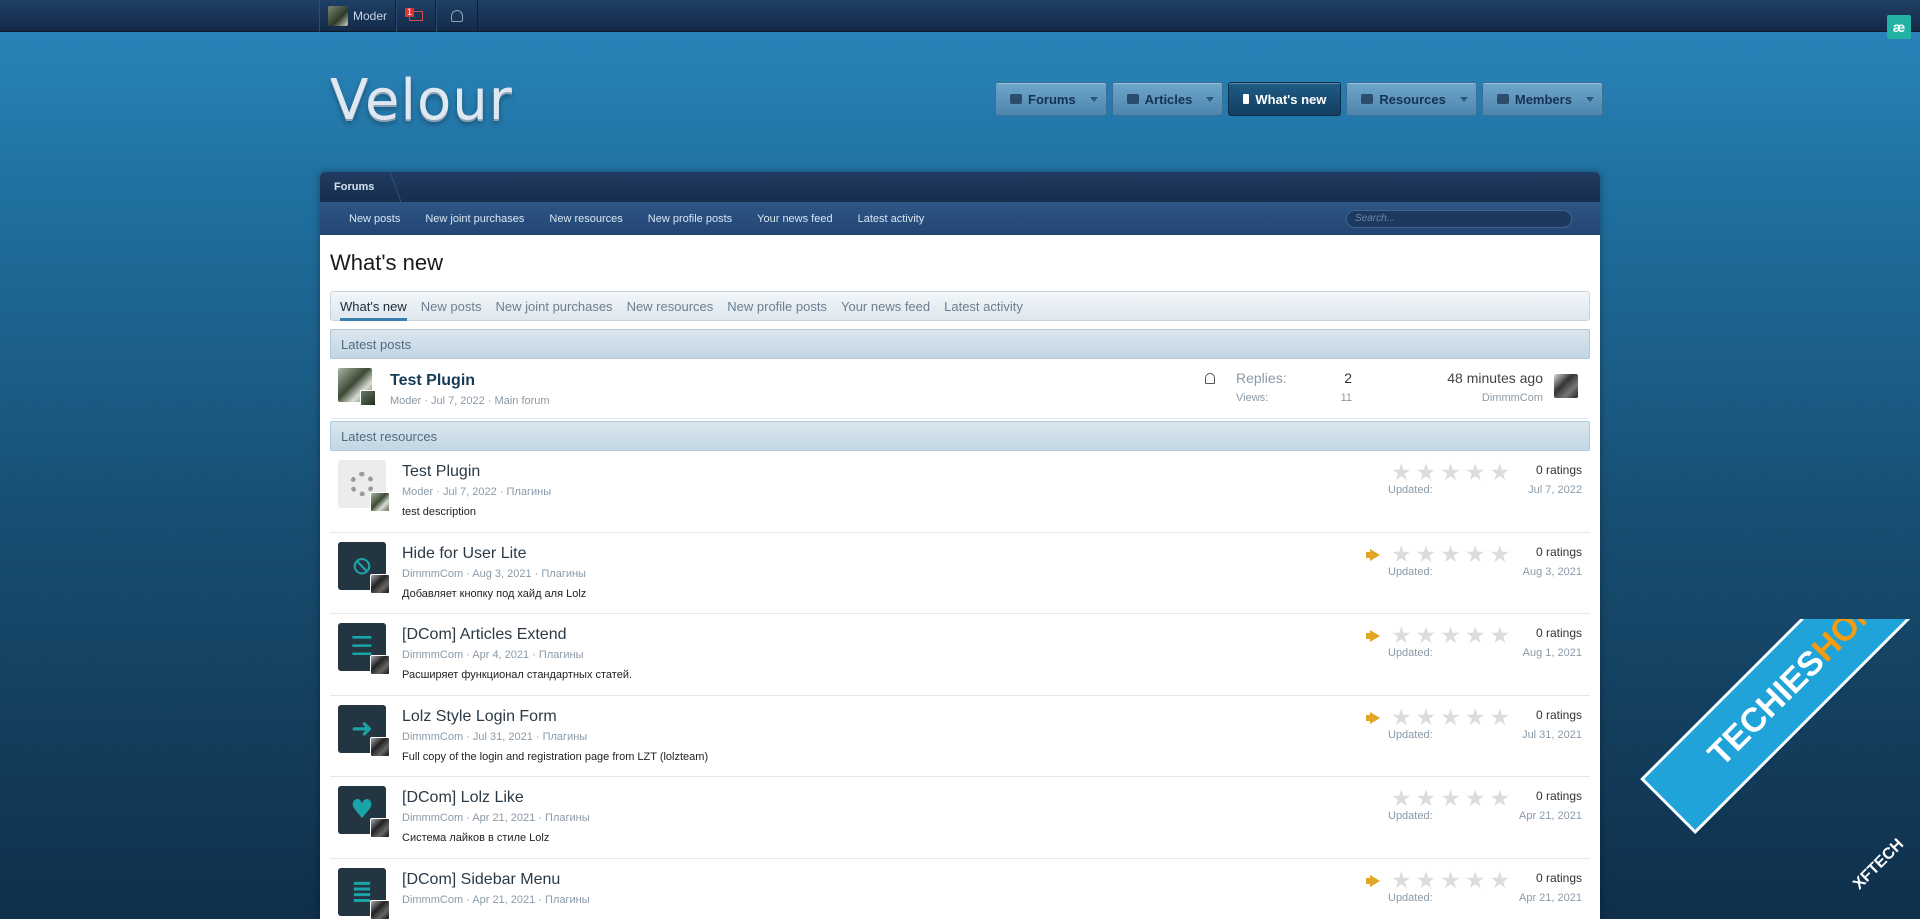  What do you see at coordinates (464, 554) in the screenshot?
I see `resource-title: Hide for User Lite` at bounding box center [464, 554].